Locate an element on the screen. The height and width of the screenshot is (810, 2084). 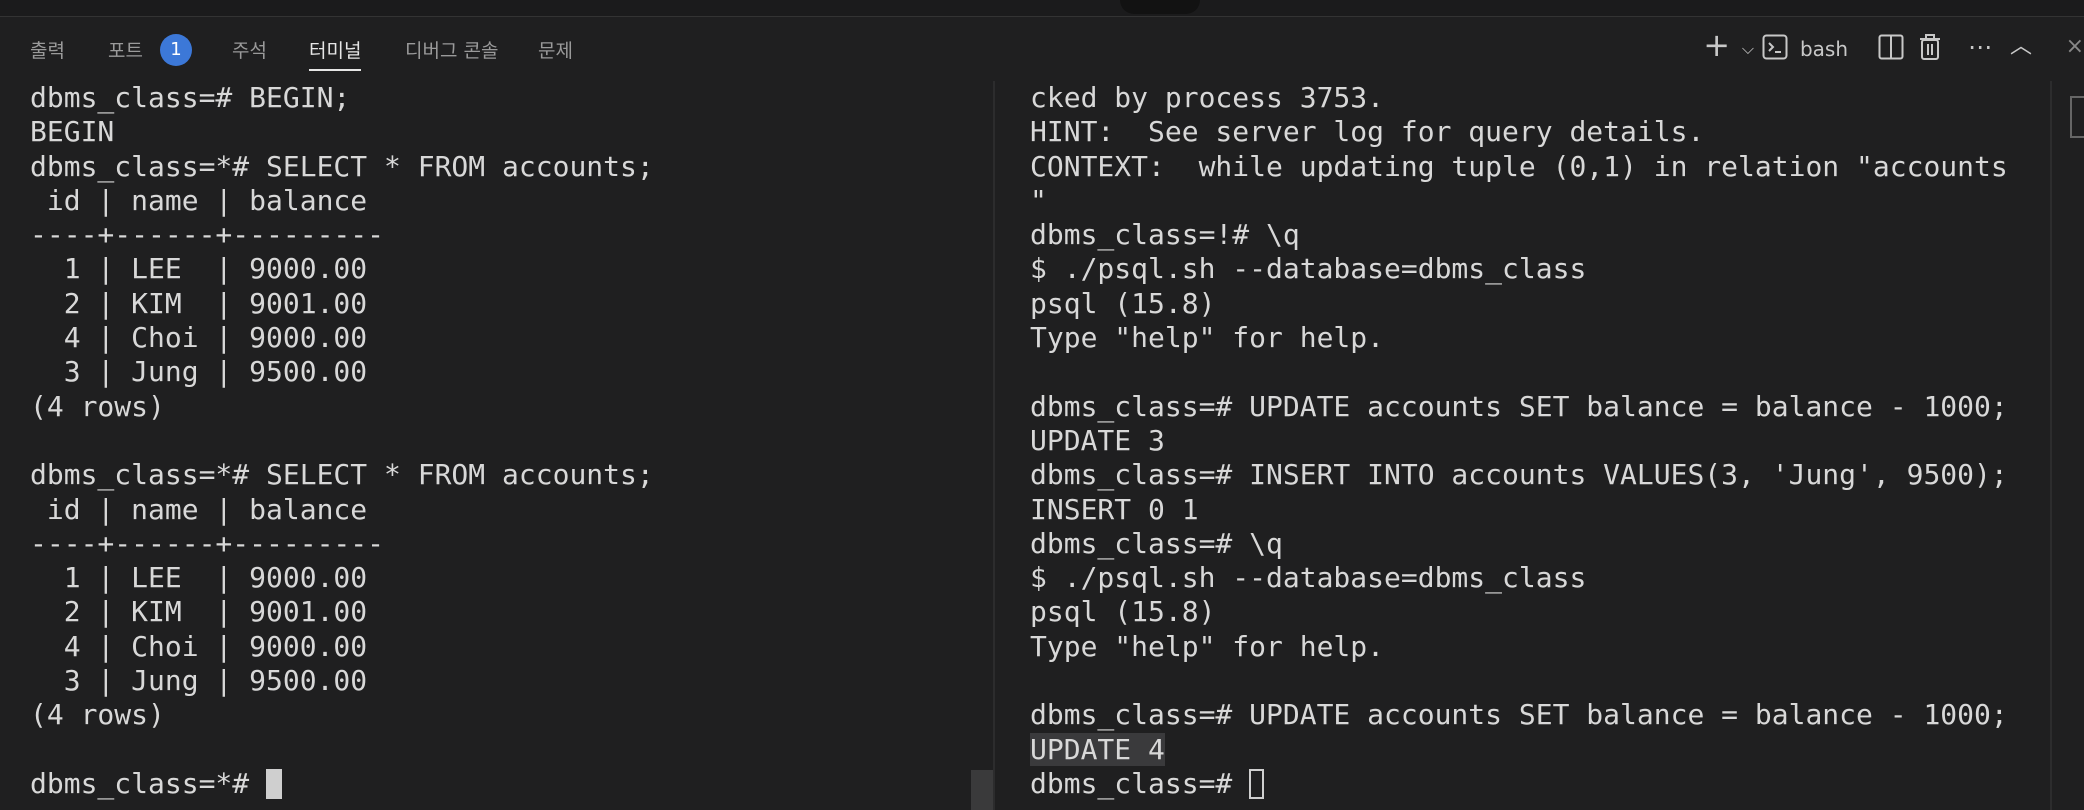
plus-icon: + is located at coordinates (1716, 45).